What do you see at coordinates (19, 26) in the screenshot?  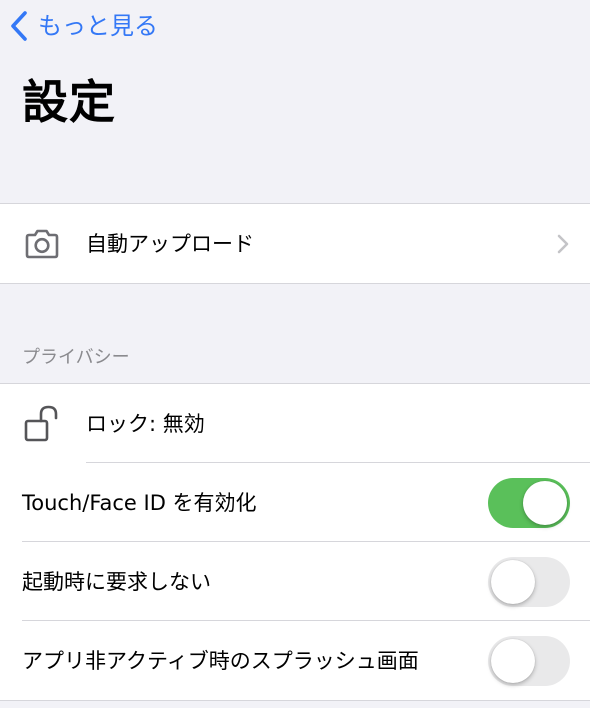 I see `chevron-left-icon` at bounding box center [19, 26].